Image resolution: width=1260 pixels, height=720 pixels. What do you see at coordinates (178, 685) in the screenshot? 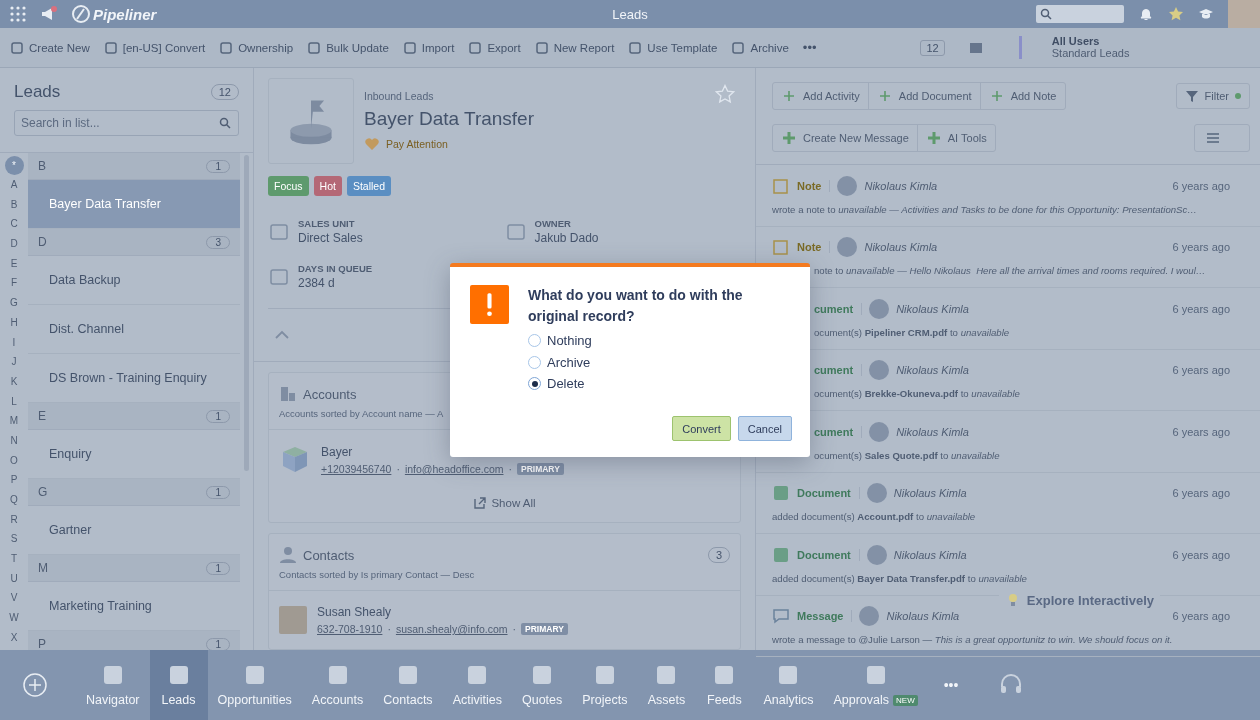
I see `nav-item: Leads` at bounding box center [178, 685].